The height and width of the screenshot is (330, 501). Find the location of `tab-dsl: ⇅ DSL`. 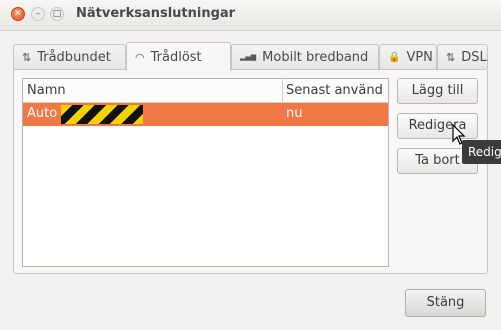

tab-dsl: ⇅ DSL is located at coordinates (462, 56).